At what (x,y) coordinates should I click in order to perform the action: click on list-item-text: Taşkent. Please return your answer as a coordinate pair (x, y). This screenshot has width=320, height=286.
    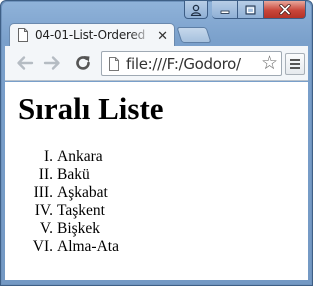
    Looking at the image, I should click on (81, 210).